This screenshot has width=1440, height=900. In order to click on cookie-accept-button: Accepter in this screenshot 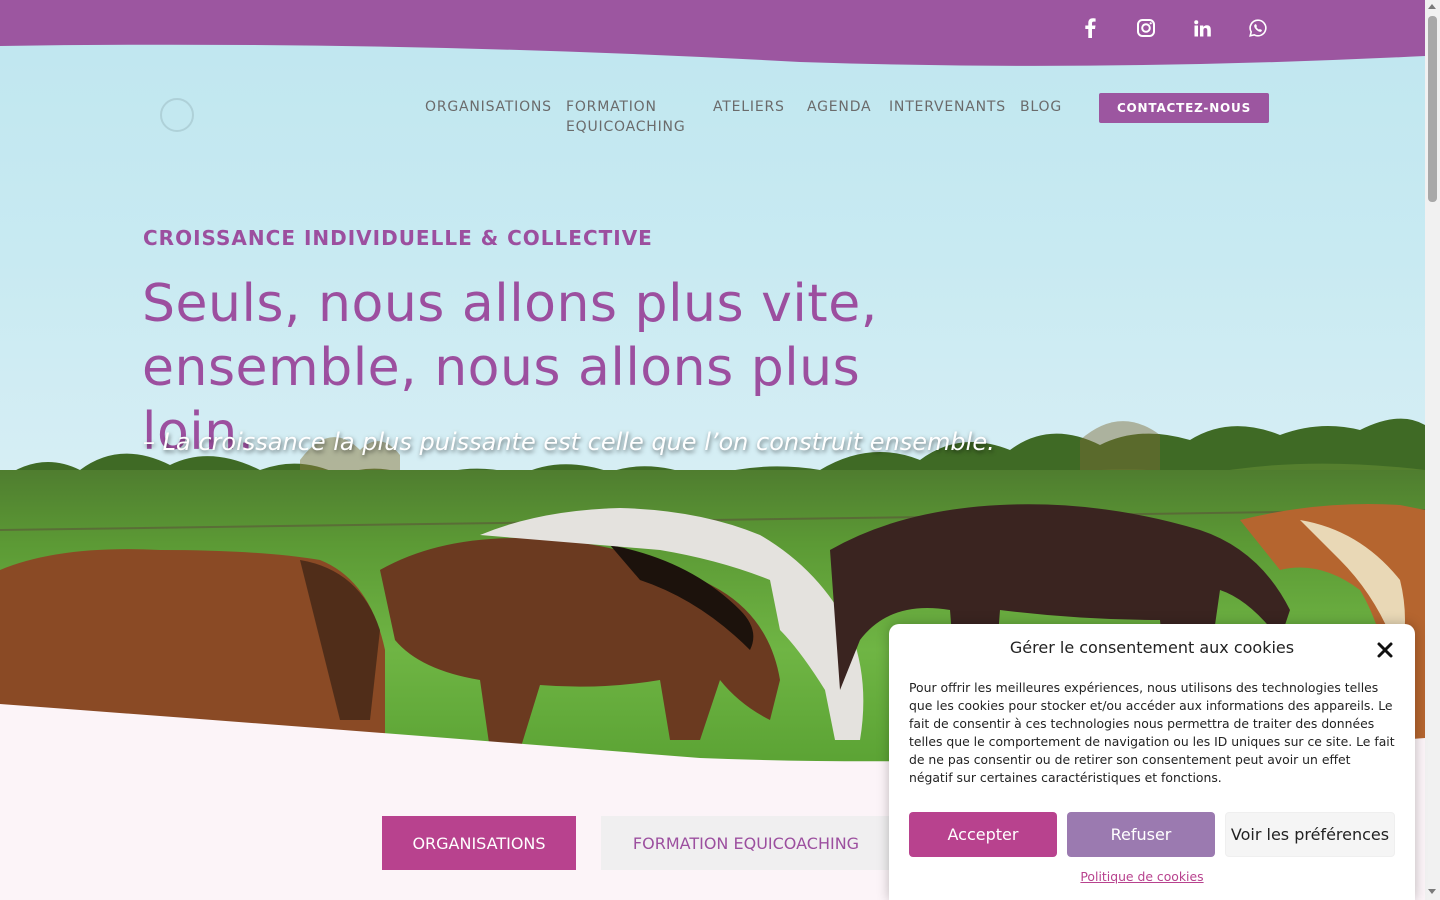, I will do `click(983, 834)`.